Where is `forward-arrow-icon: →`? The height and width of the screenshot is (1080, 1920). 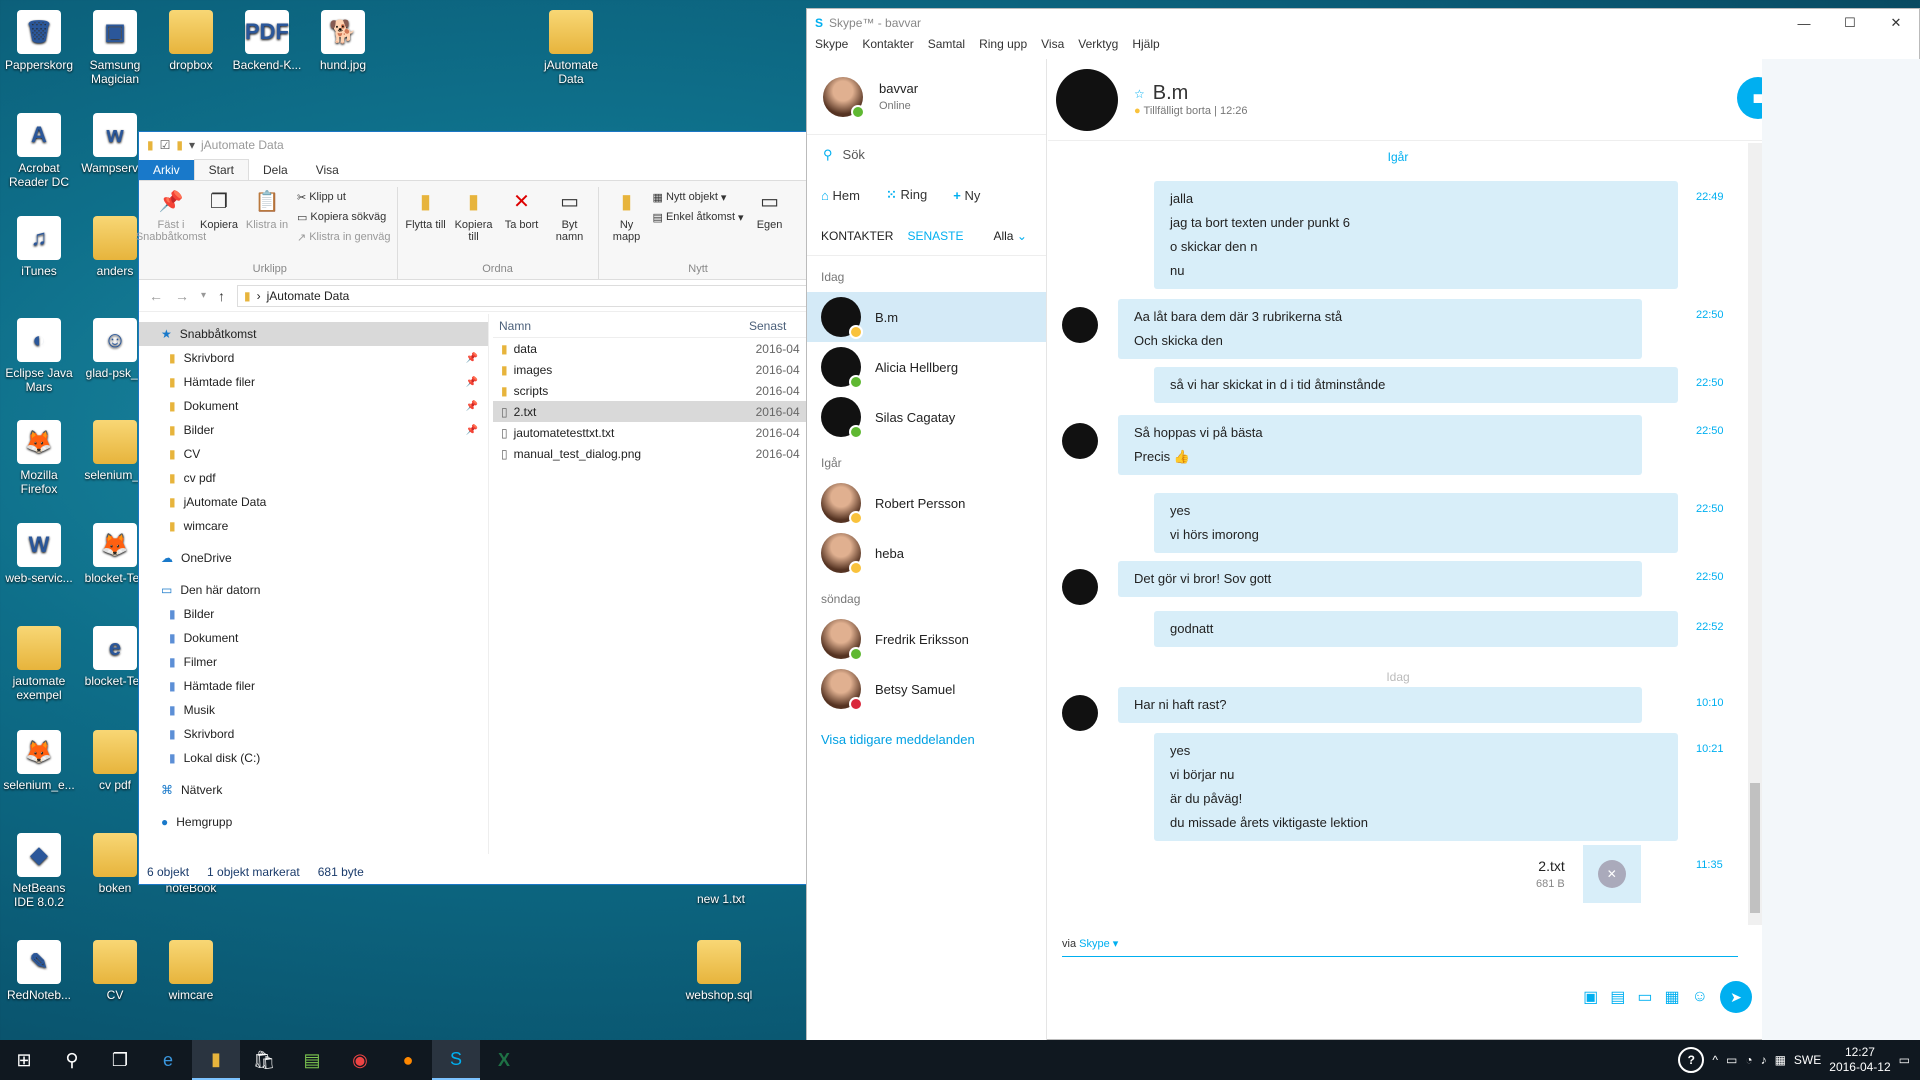 forward-arrow-icon: → is located at coordinates (182, 296).